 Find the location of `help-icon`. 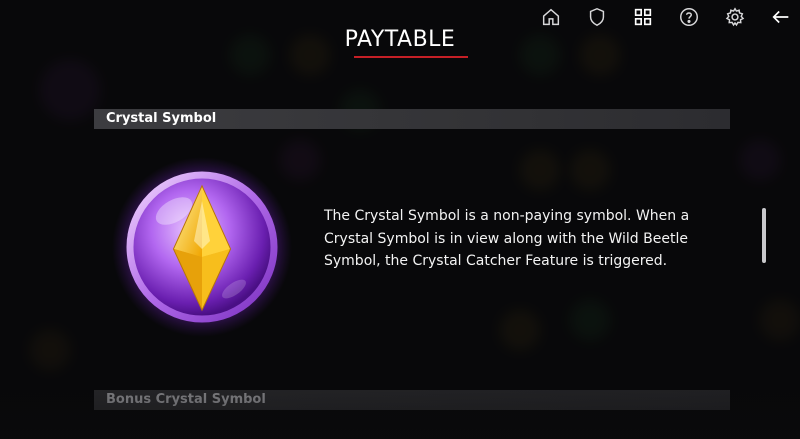

help-icon is located at coordinates (689, 17).